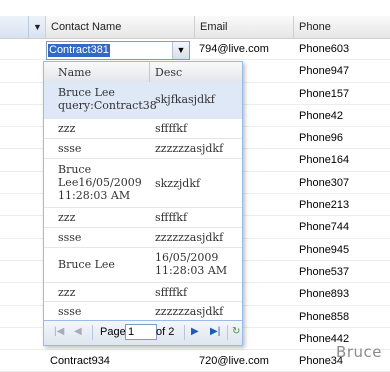 Image resolution: width=390 pixels, height=372 pixels. What do you see at coordinates (100, 182) in the screenshot?
I see `item-name: Bruce Lee16/05/2009 11:28:03 AM` at bounding box center [100, 182].